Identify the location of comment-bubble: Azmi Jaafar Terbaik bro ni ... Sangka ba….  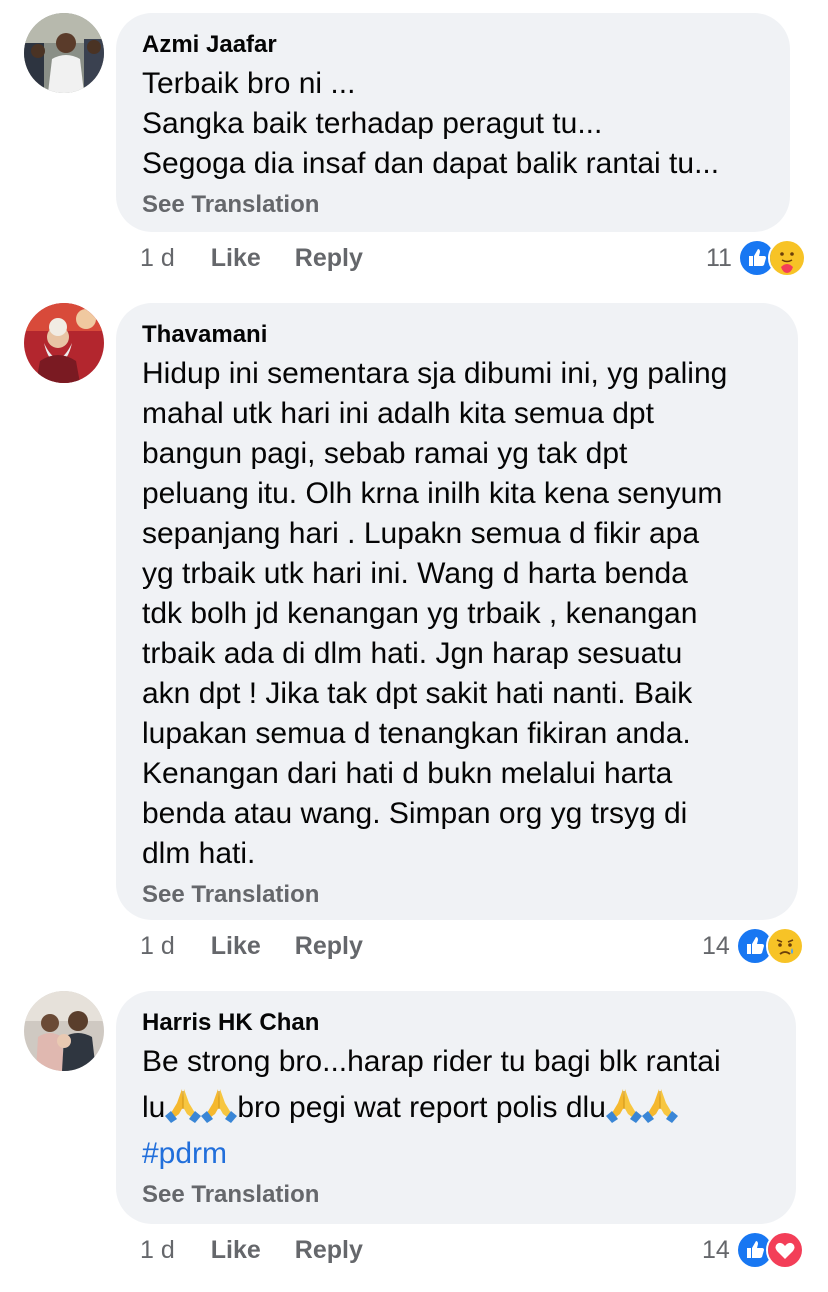
(453, 122).